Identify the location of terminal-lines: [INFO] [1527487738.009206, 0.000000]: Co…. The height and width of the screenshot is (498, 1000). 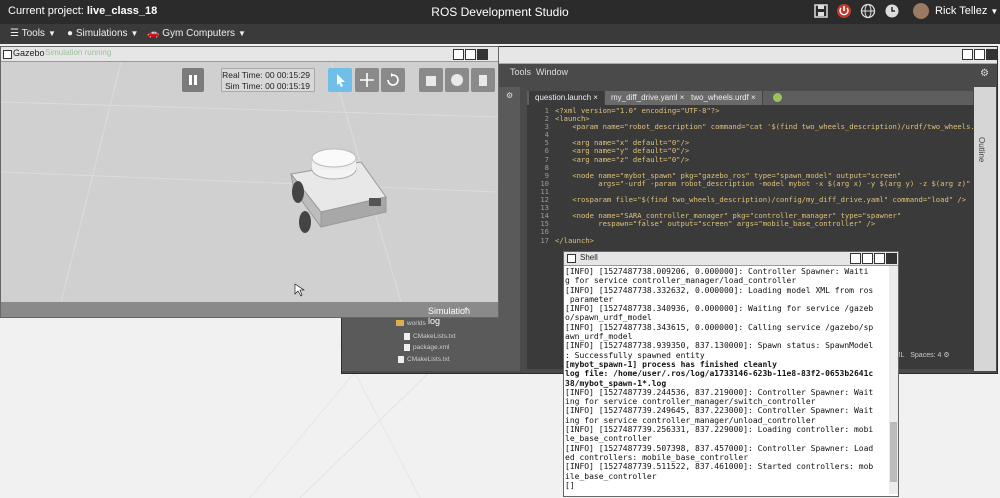
(719, 378).